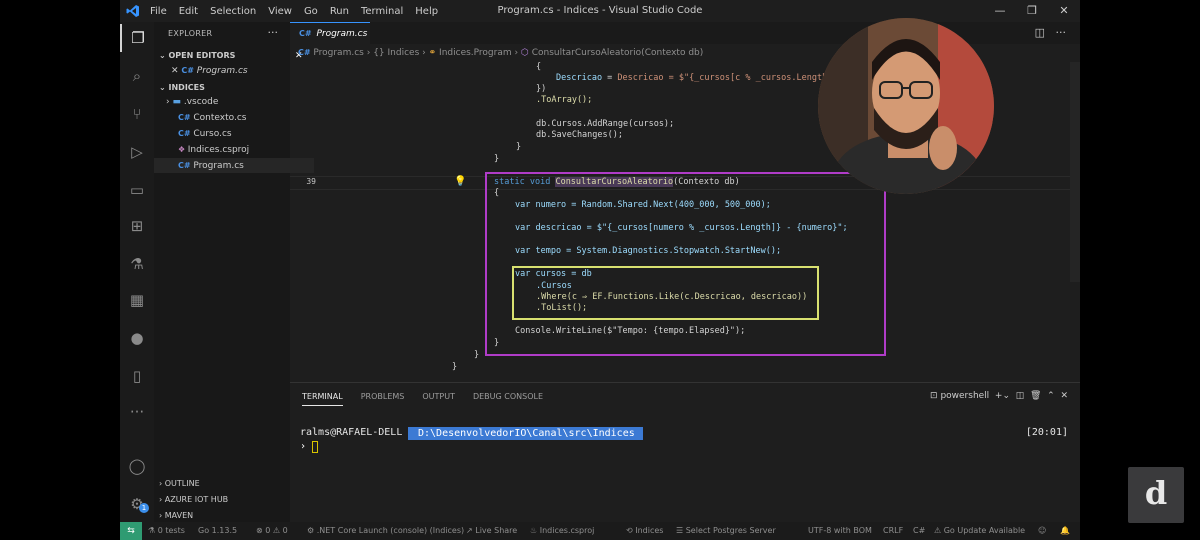 The image size is (1200, 540). What do you see at coordinates (137, 226) in the screenshot?
I see `extensions-icon: ⊞` at bounding box center [137, 226].